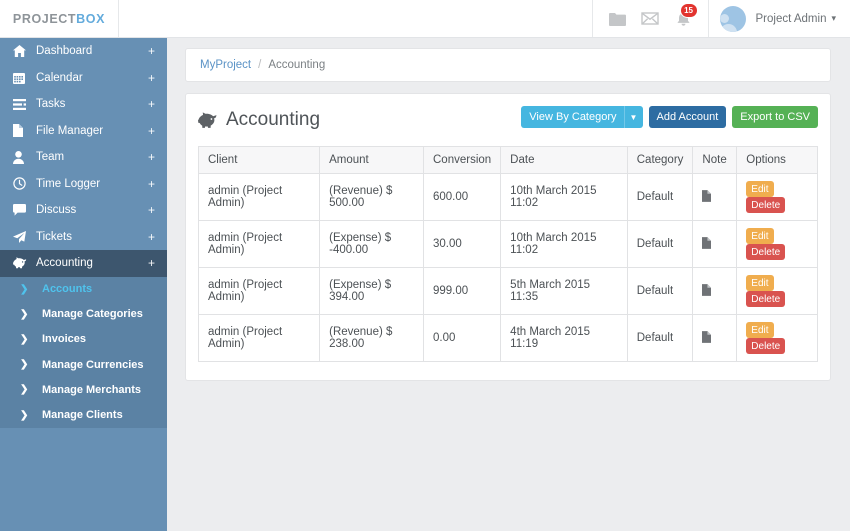 The height and width of the screenshot is (531, 850). What do you see at coordinates (68, 183) in the screenshot?
I see `sidebar-item-label: Time Logger` at bounding box center [68, 183].